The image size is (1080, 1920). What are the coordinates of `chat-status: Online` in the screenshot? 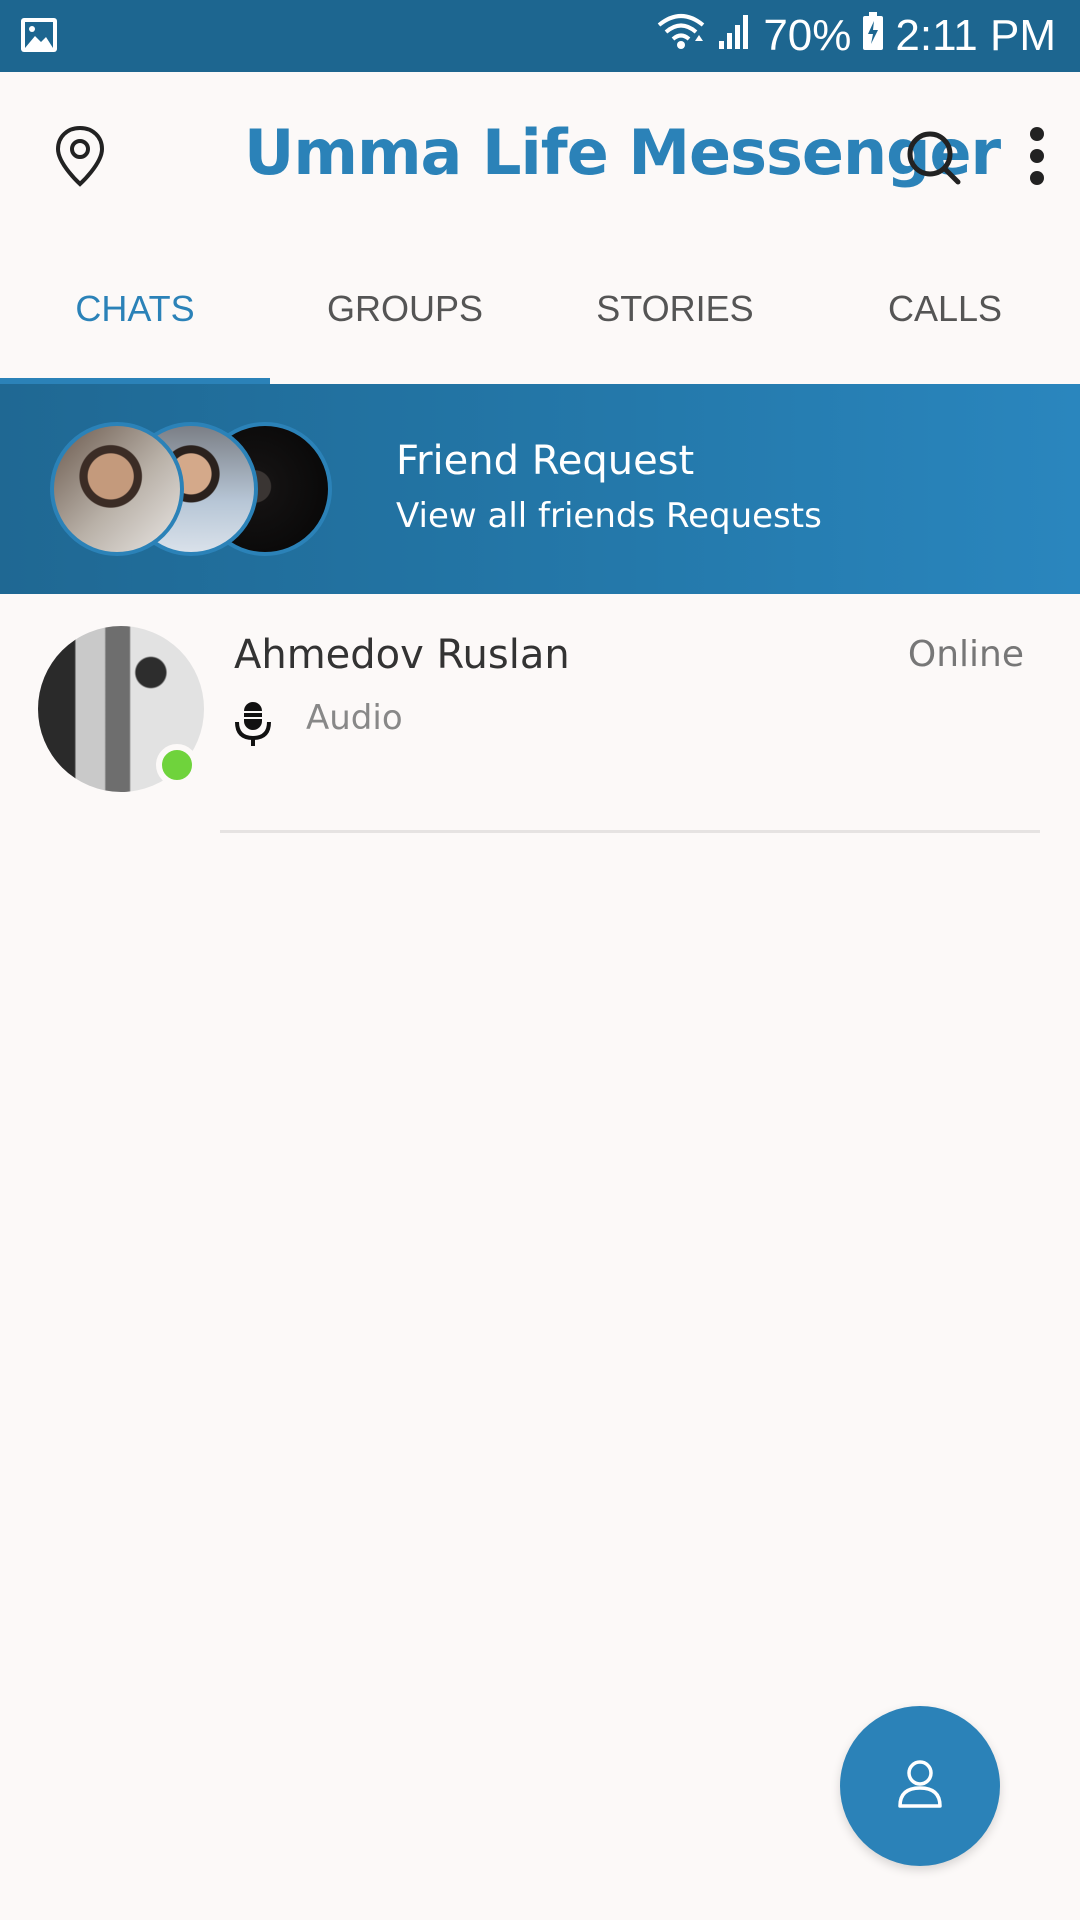 It's located at (965, 654).